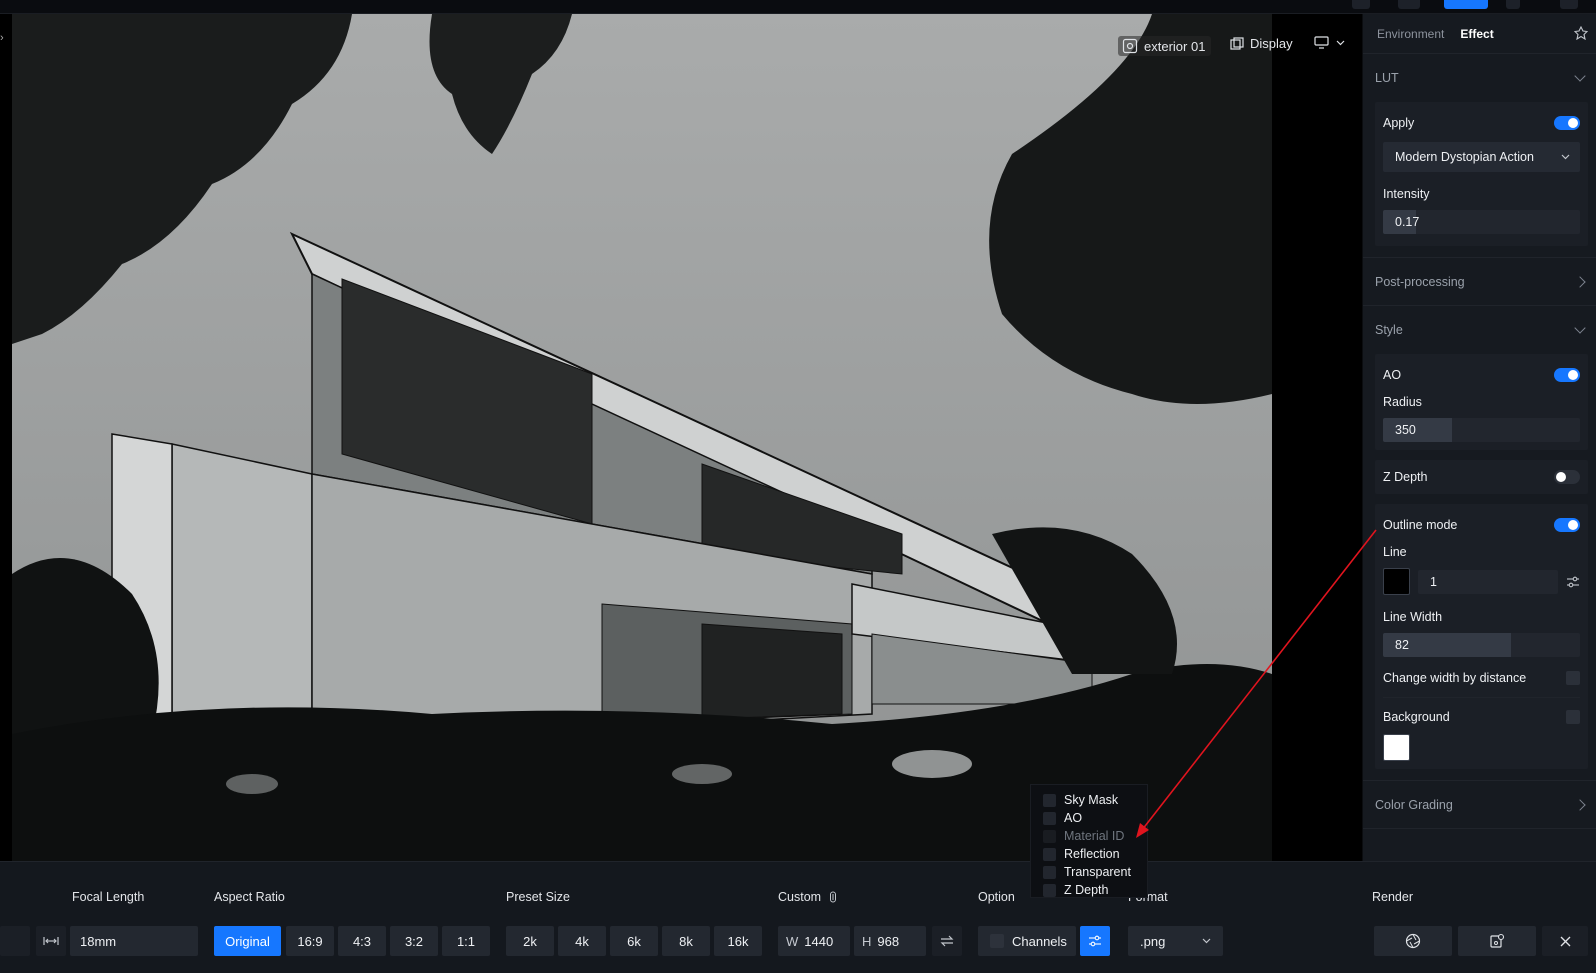  Describe the element at coordinates (1410, 34) in the screenshot. I see `tab-environment: Environment` at that location.